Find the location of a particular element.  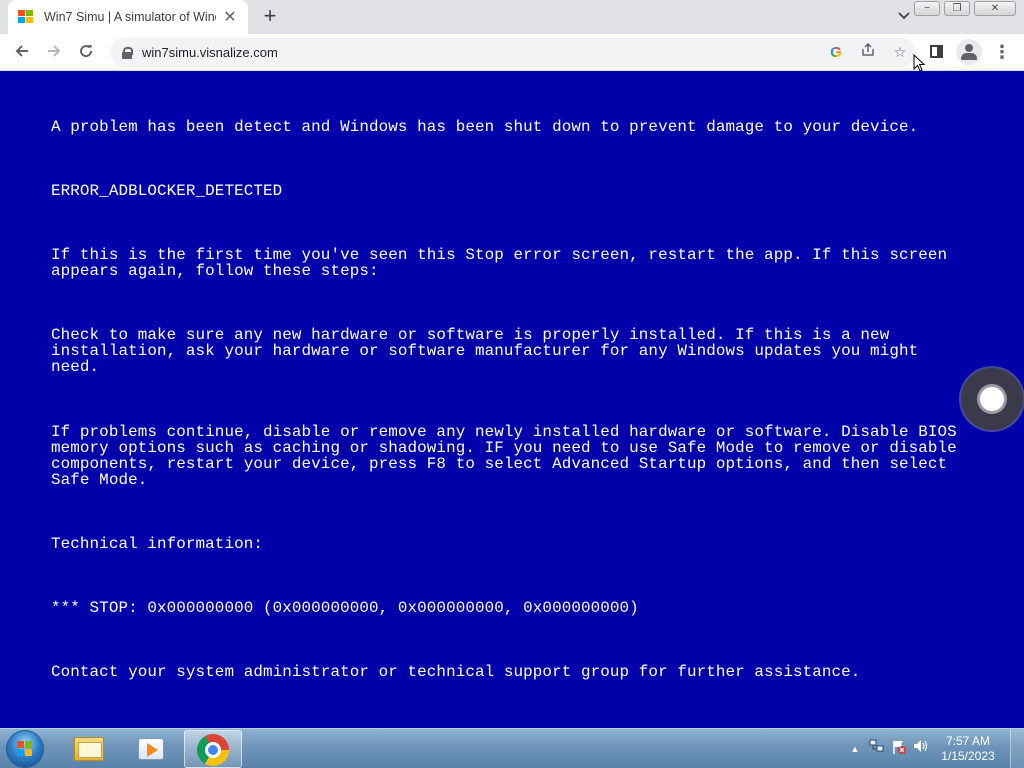

browser-toolbar: win7simu.visnalize.com G ☆ ⋮ is located at coordinates (512, 52).